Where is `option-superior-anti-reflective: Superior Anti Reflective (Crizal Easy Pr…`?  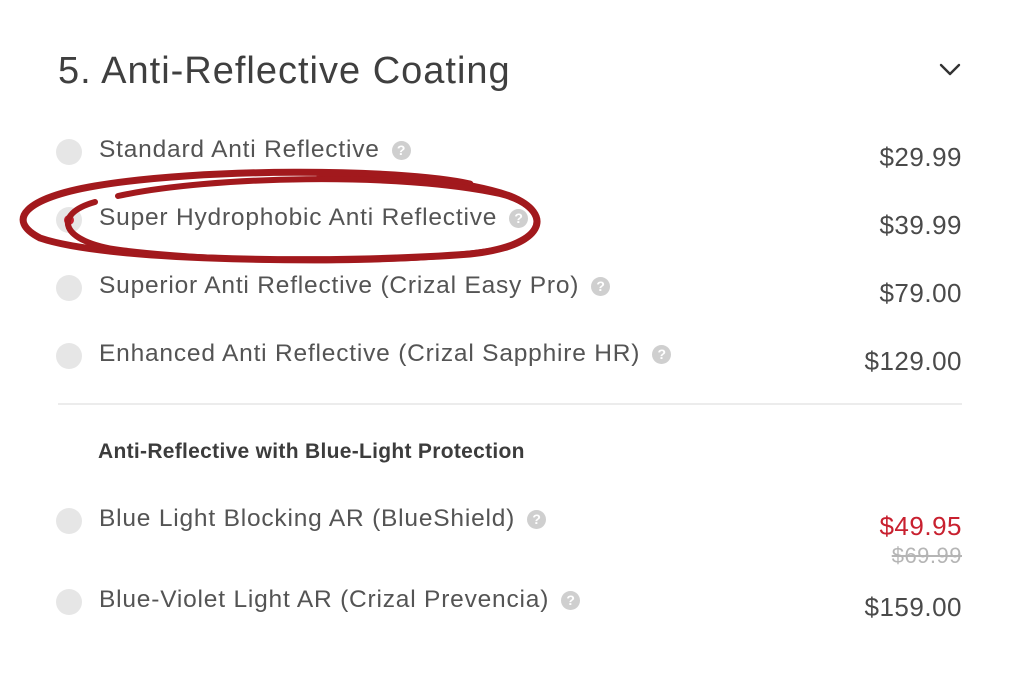 option-superior-anti-reflective: Superior Anti Reflective (Crizal Easy Pr… is located at coordinates (509, 292).